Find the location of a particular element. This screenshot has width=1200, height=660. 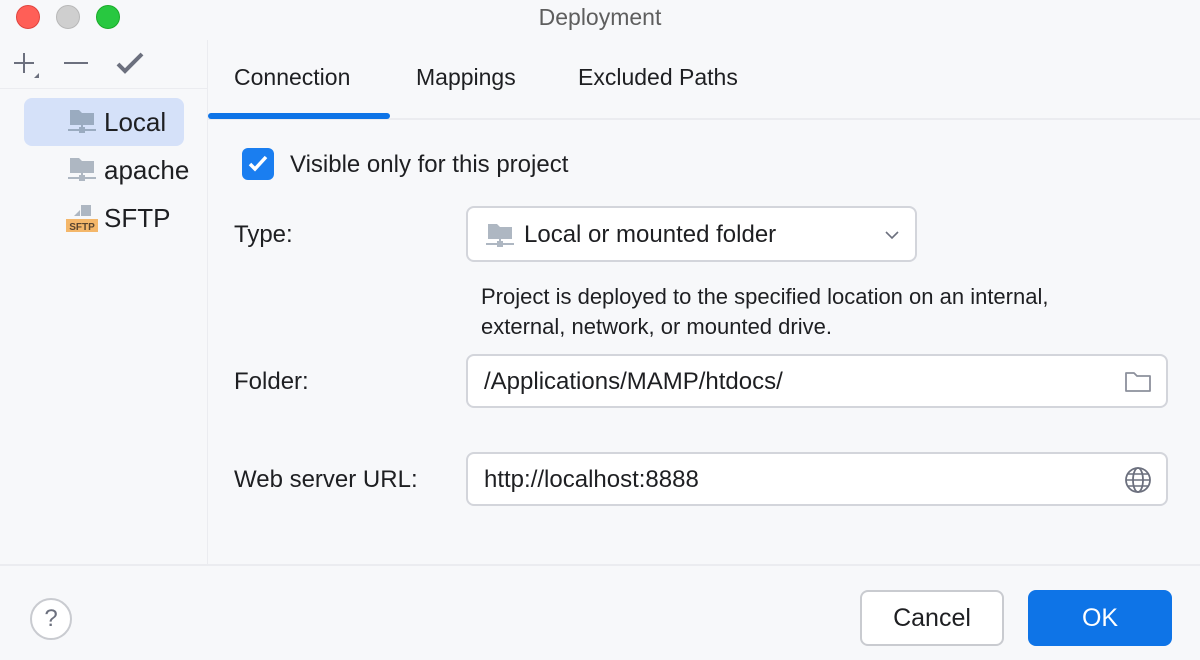

add-server-button is located at coordinates (26, 64).